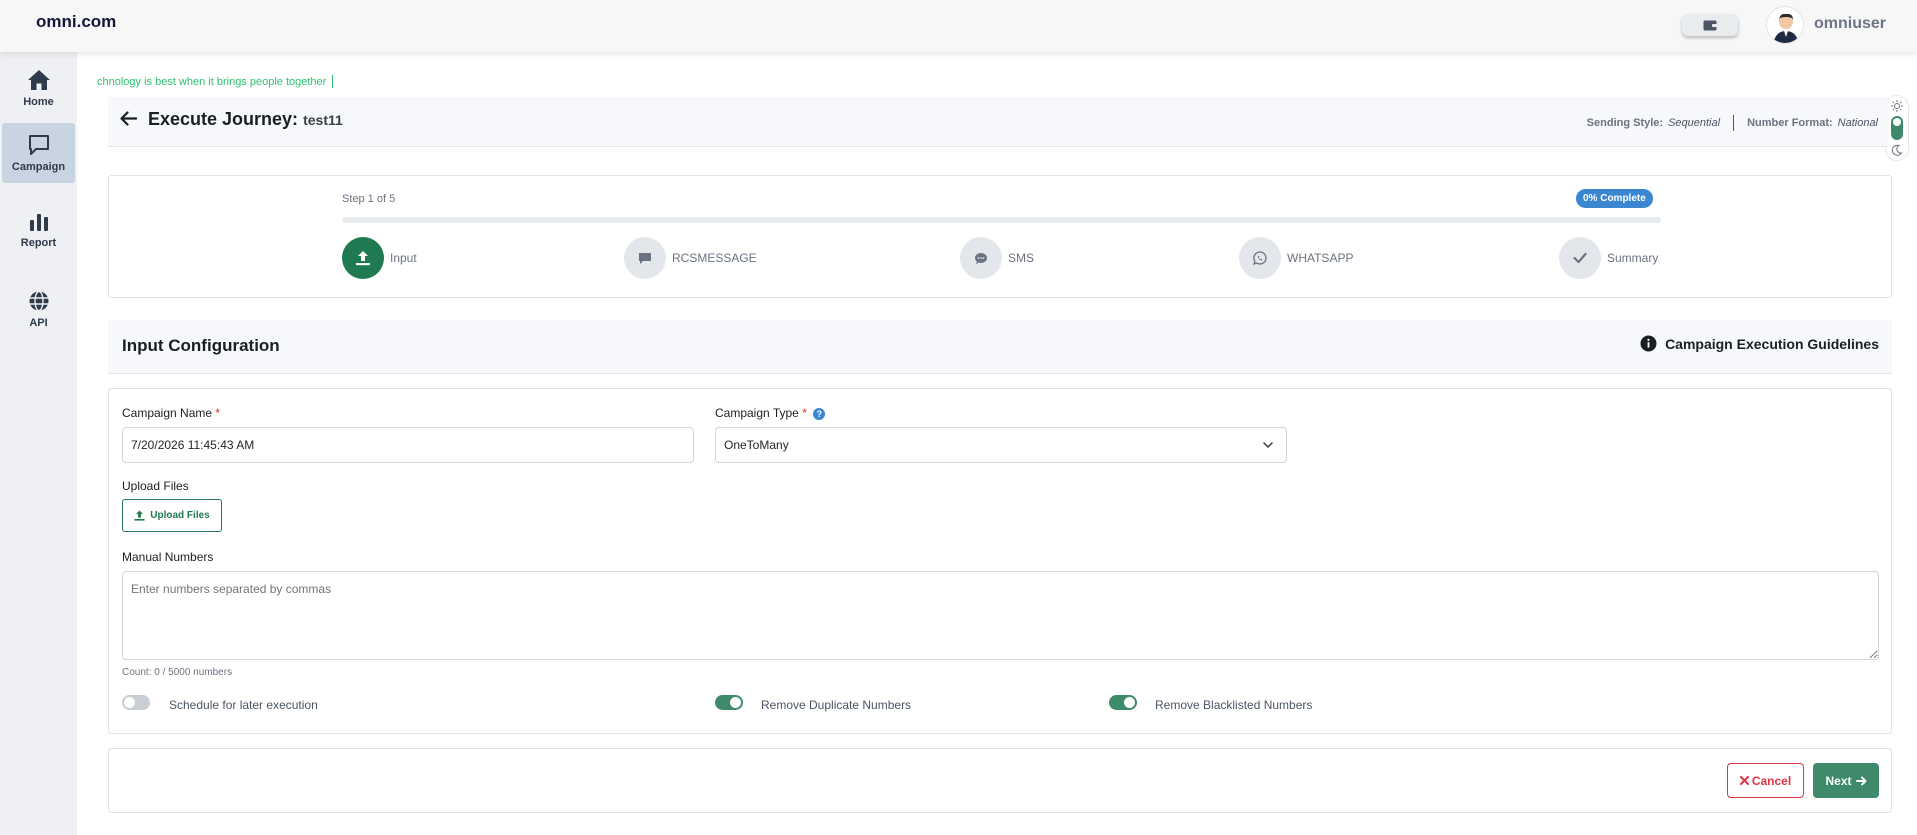  Describe the element at coordinates (1001, 445) in the screenshot. I see `campaign-type-select: OneToMany` at that location.